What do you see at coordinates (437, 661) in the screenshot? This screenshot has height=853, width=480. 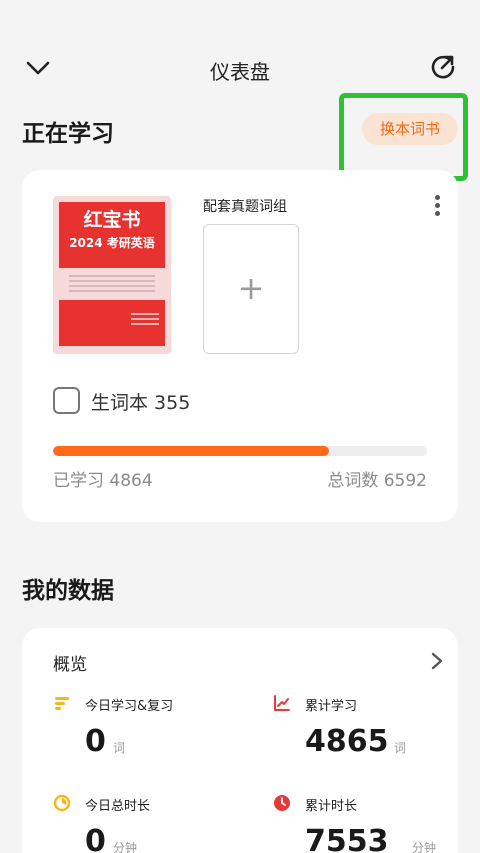 I see `chevron-right-icon` at bounding box center [437, 661].